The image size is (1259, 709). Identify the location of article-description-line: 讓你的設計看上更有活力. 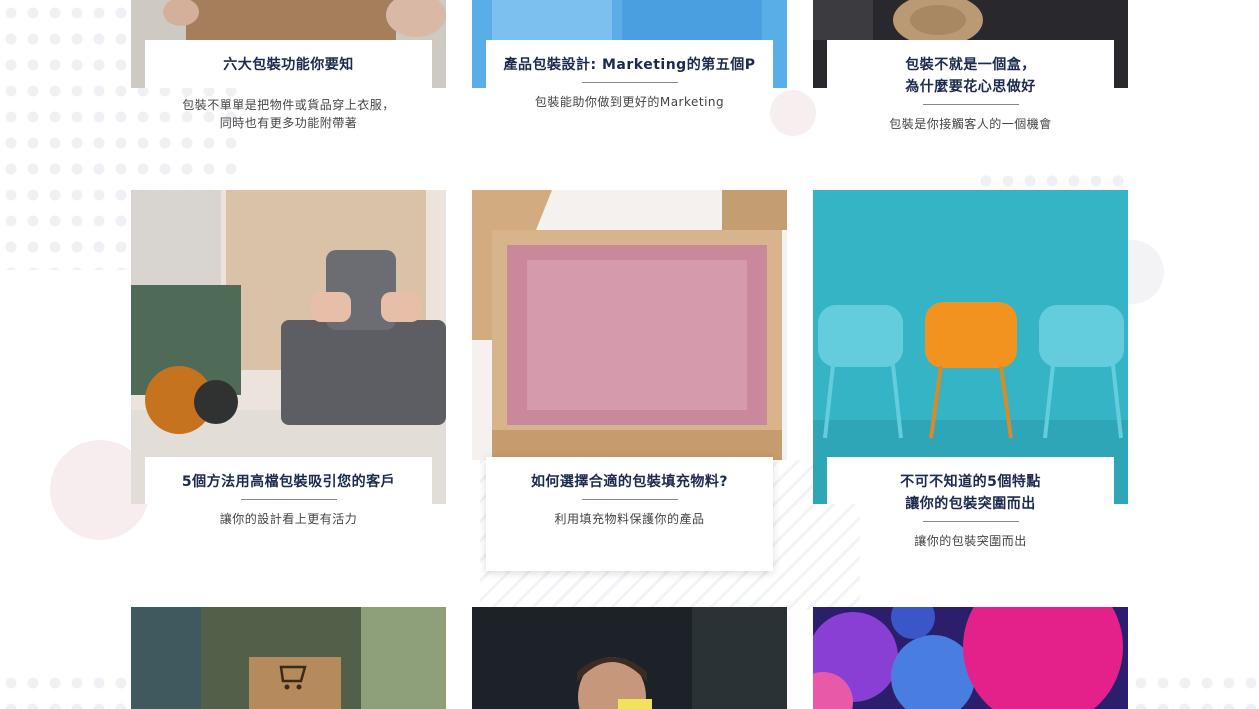
(288, 519).